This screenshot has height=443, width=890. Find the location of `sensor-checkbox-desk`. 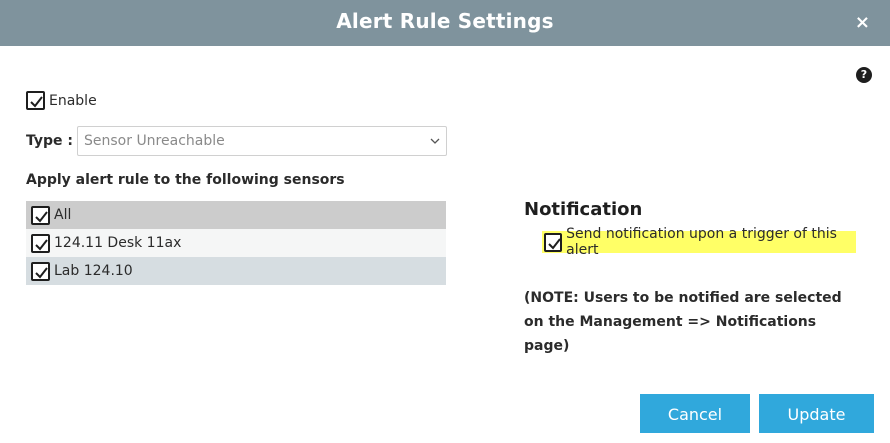

sensor-checkbox-desk is located at coordinates (40, 243).